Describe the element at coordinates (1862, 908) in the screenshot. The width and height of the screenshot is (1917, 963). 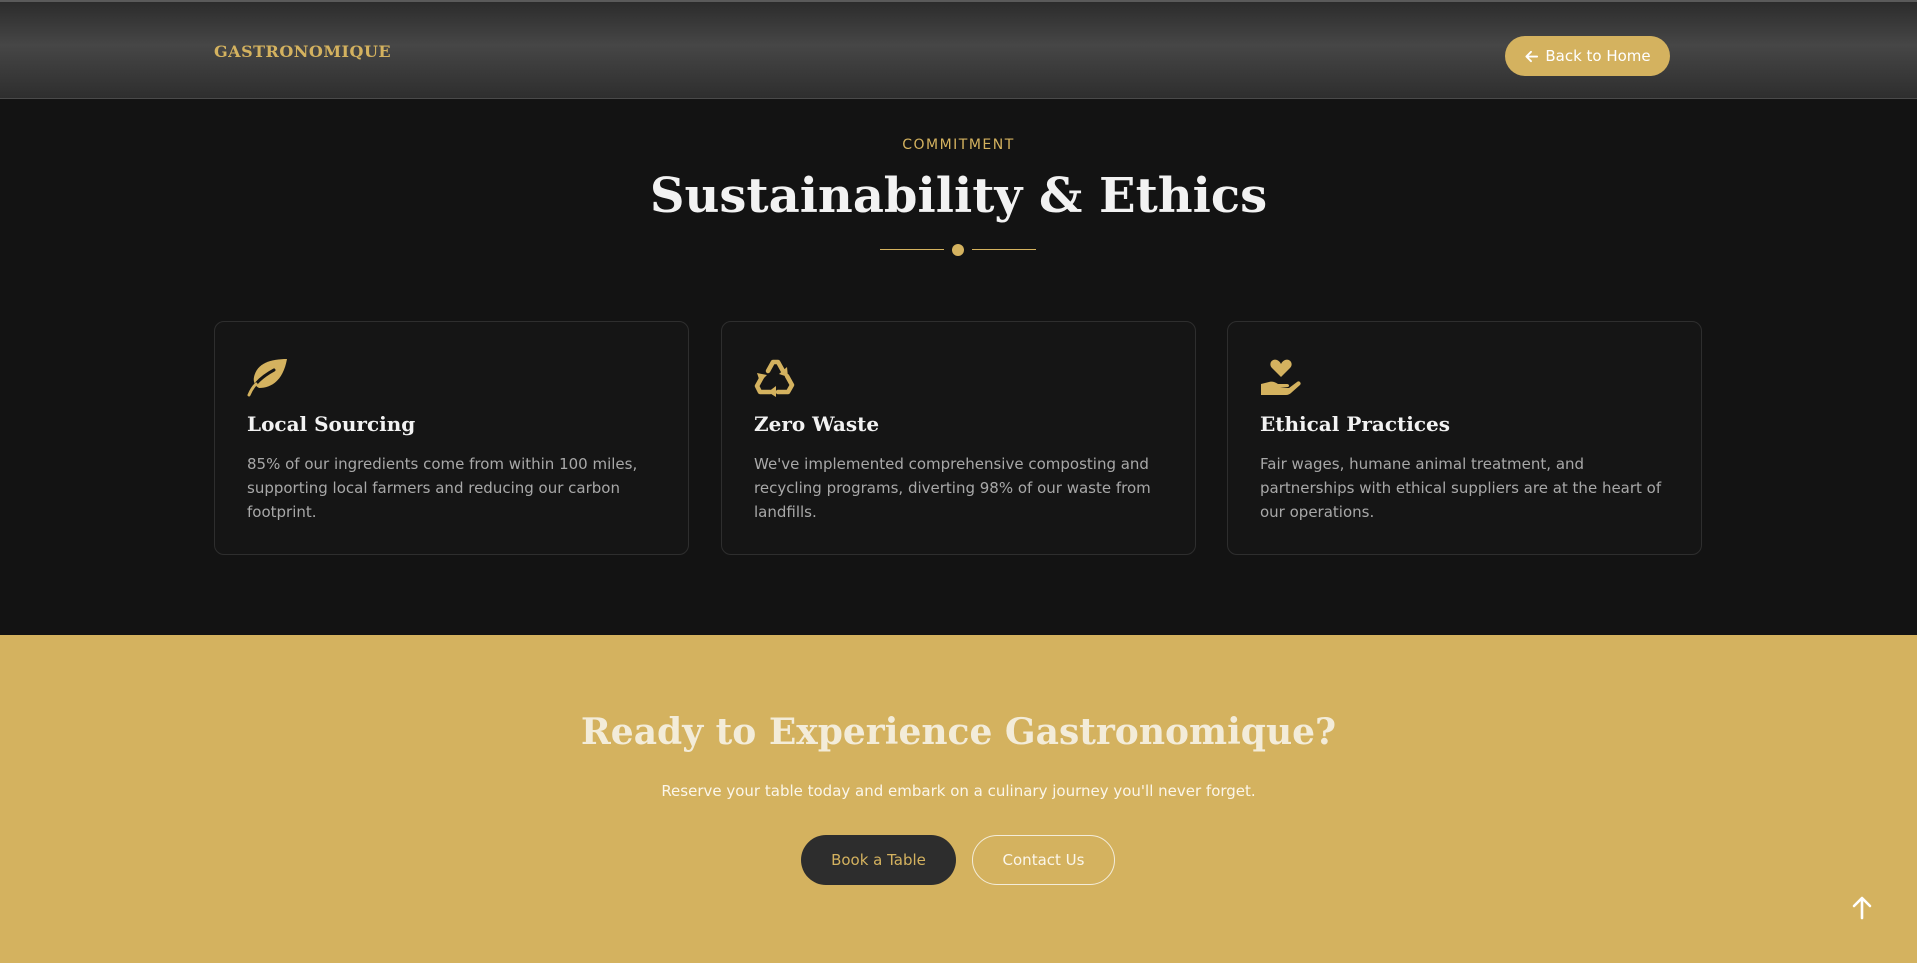
I see `arrow-up-icon` at that location.